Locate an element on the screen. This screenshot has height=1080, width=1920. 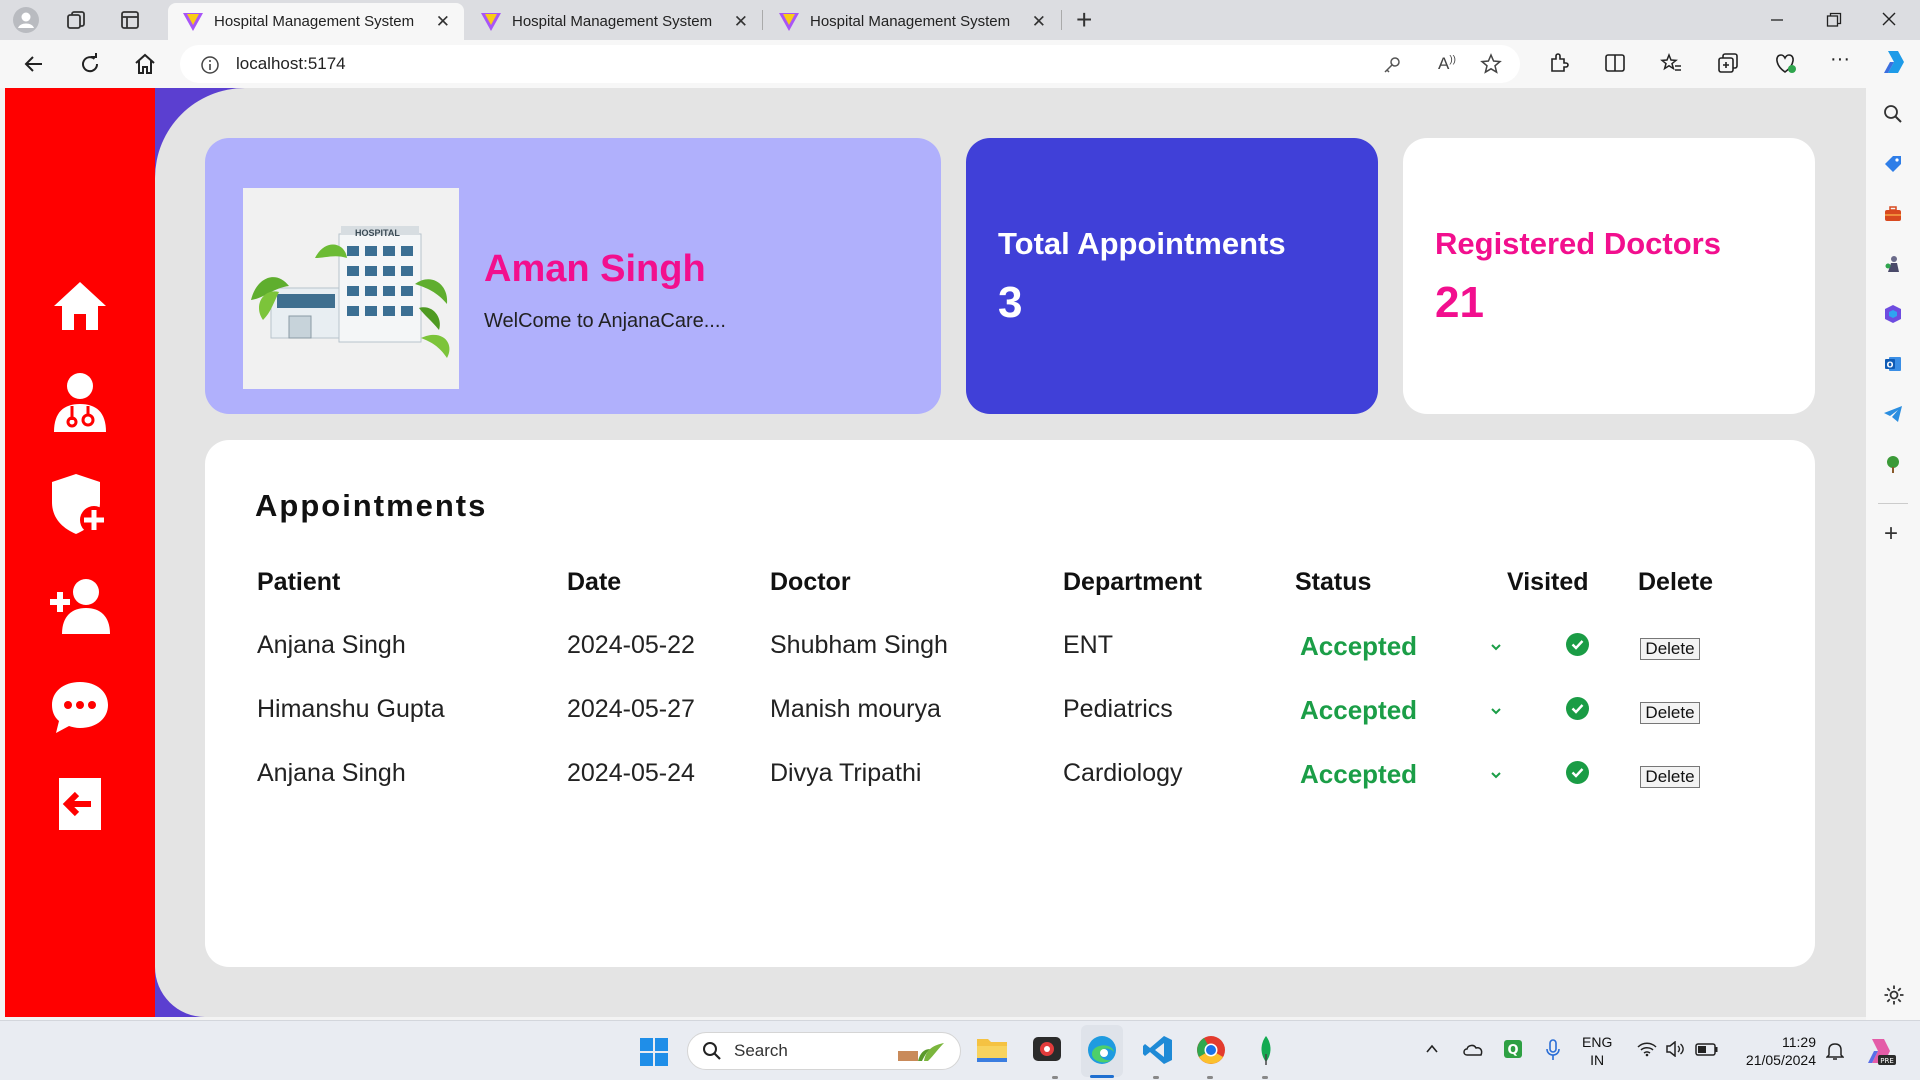
add-rail-icon: + is located at coordinates (1891, 534).